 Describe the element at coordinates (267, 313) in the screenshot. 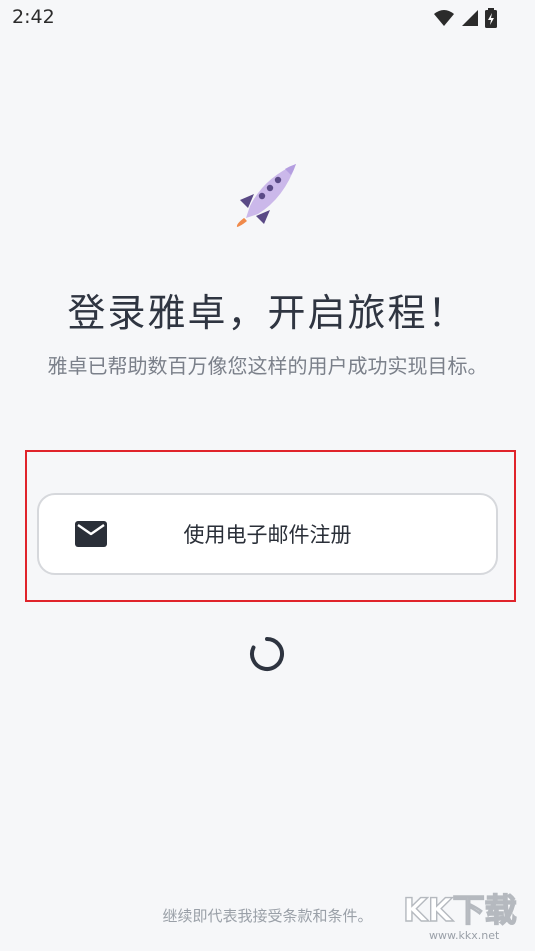

I see `page-title: 登录雅卓，开启旅程！` at that location.